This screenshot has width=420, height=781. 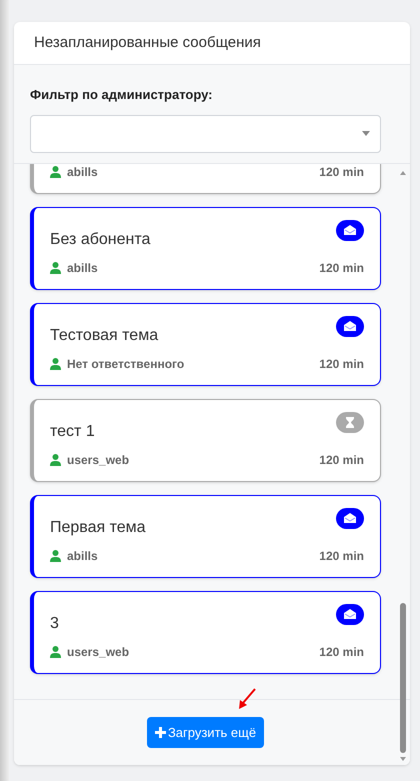 What do you see at coordinates (205, 344) in the screenshot?
I see `message-card: Тестовая тема Нет ответственного 120 min` at bounding box center [205, 344].